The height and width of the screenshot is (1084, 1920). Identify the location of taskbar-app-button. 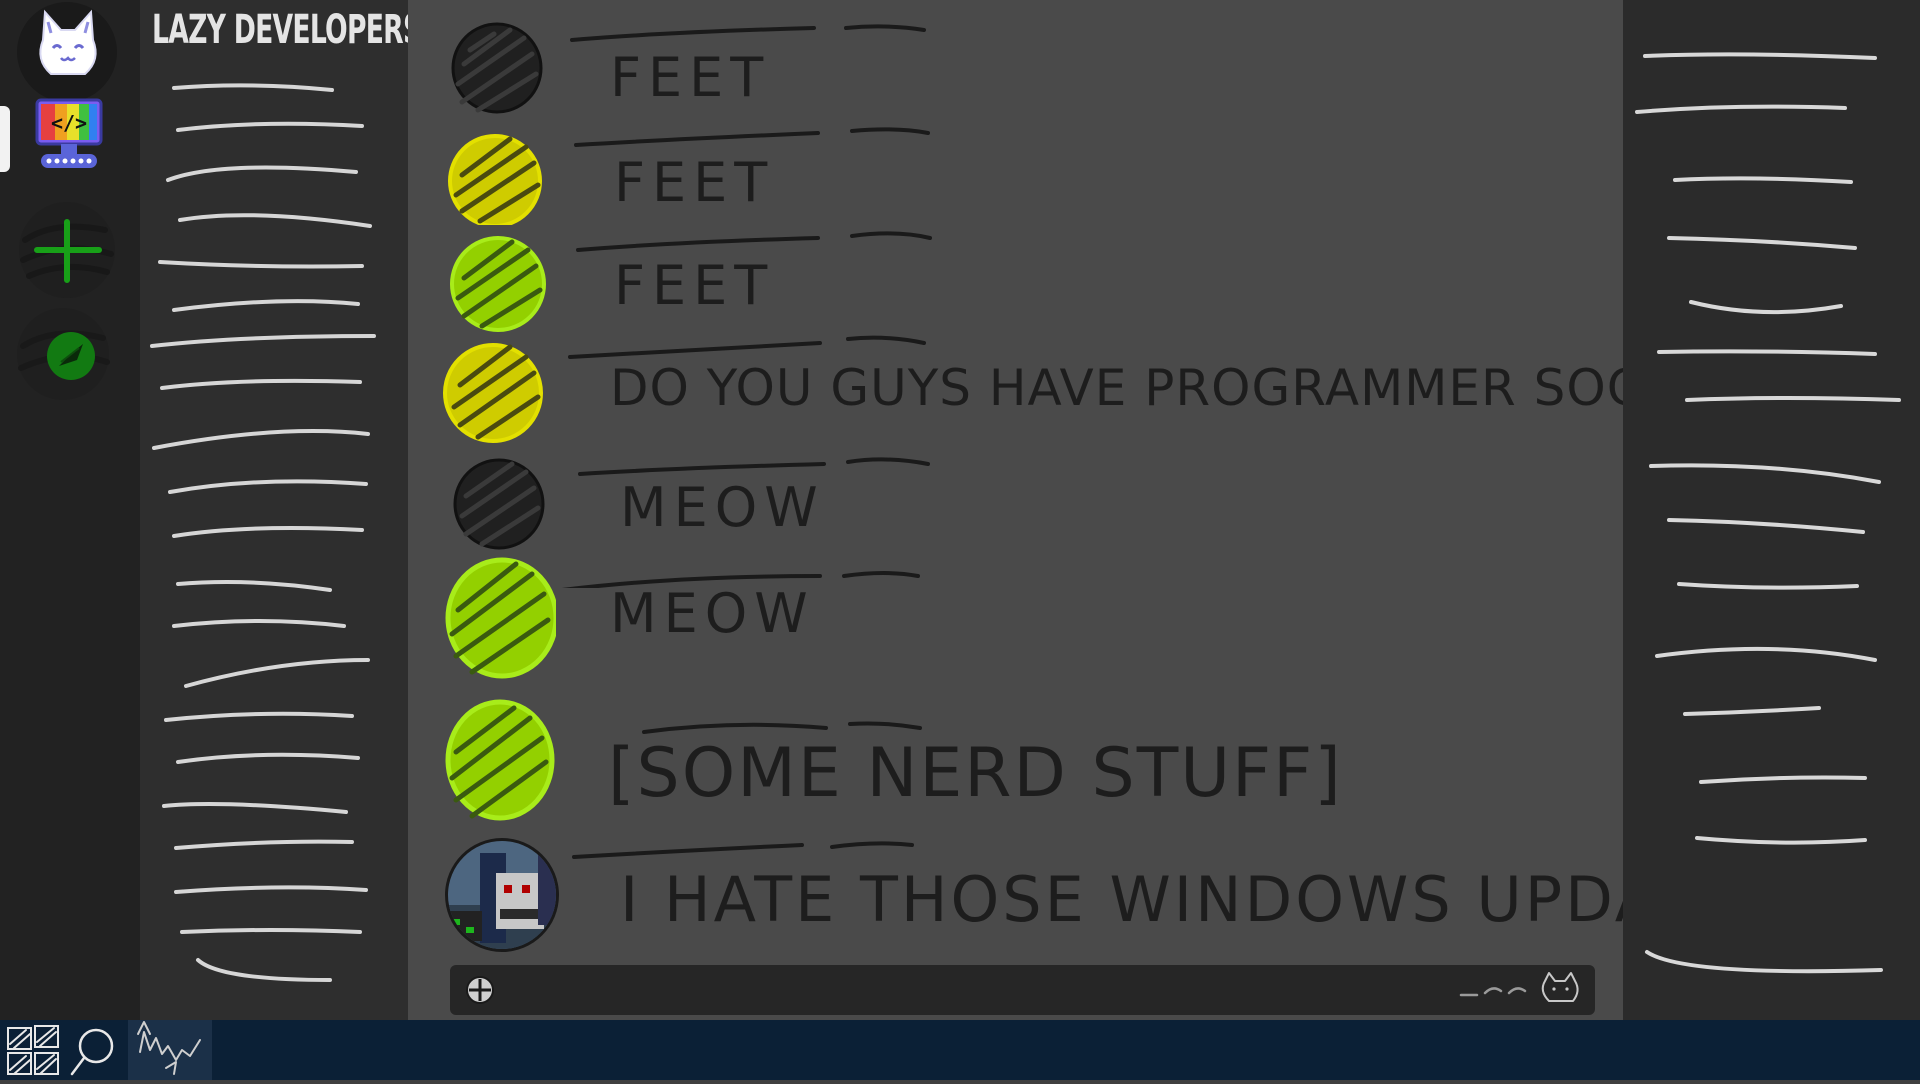
(170, 1050).